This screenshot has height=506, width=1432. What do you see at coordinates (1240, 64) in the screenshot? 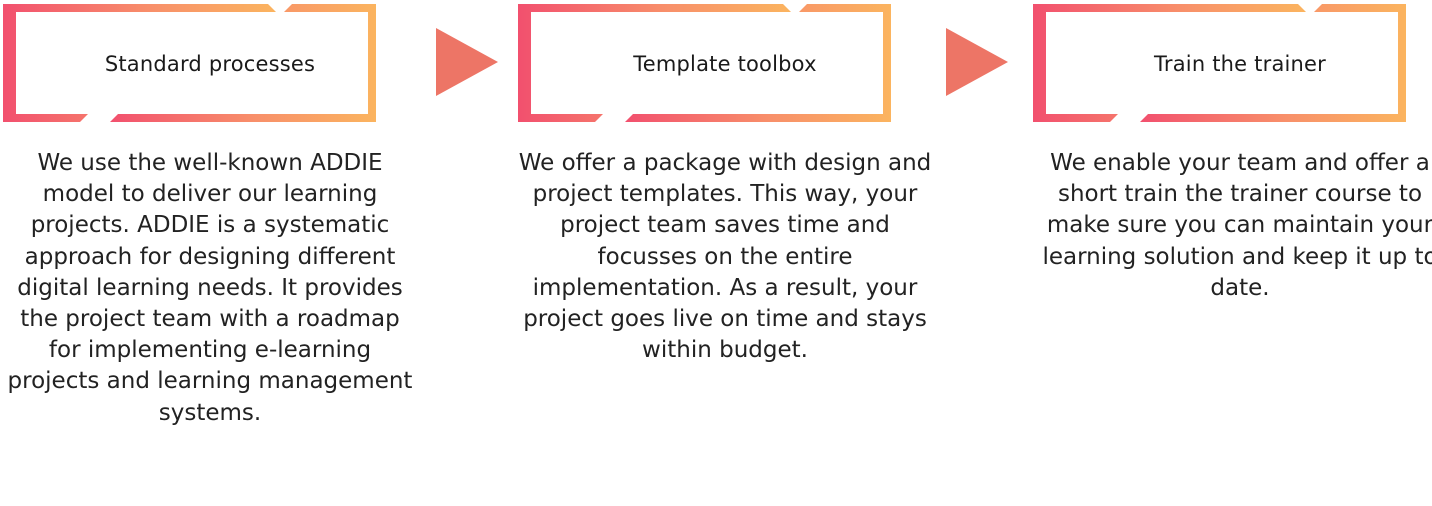
I see `step-title: Train the trainer` at bounding box center [1240, 64].